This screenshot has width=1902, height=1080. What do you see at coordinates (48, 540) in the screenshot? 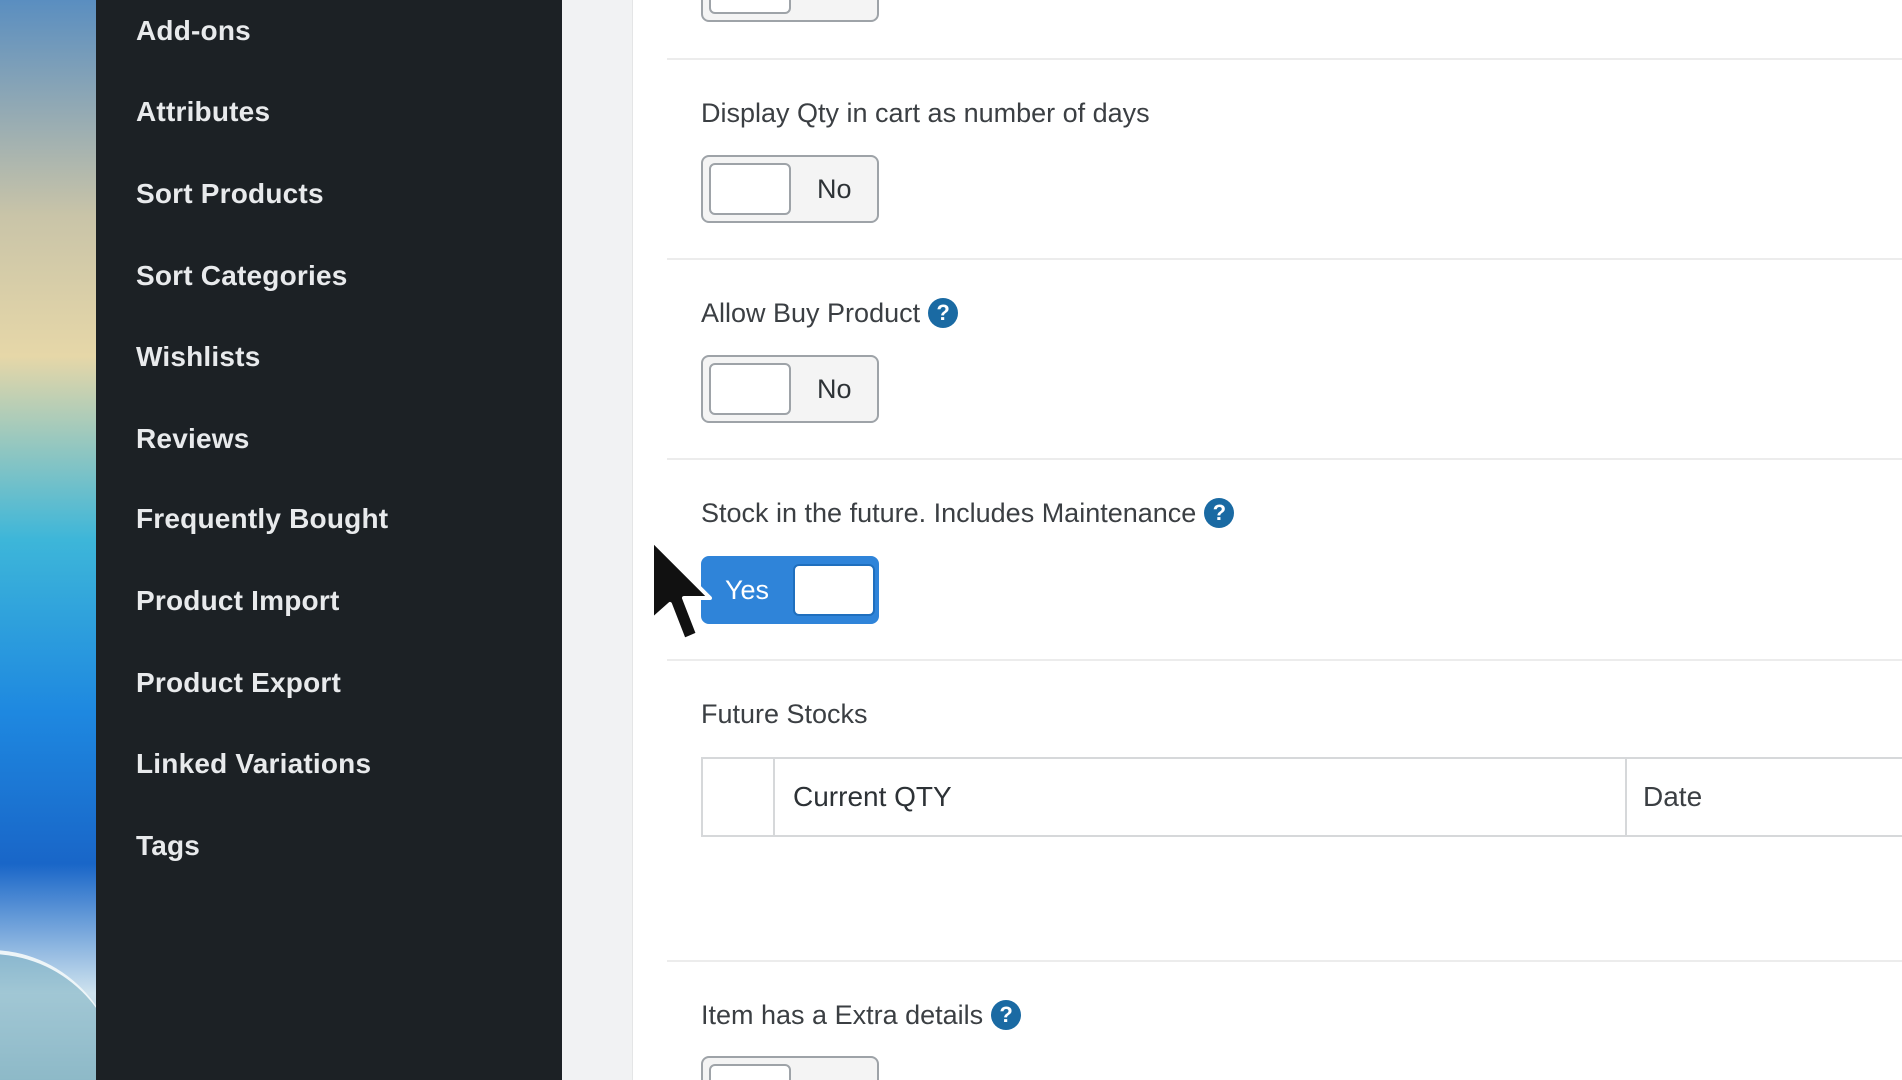
I see `desktop-wallpaper` at bounding box center [48, 540].